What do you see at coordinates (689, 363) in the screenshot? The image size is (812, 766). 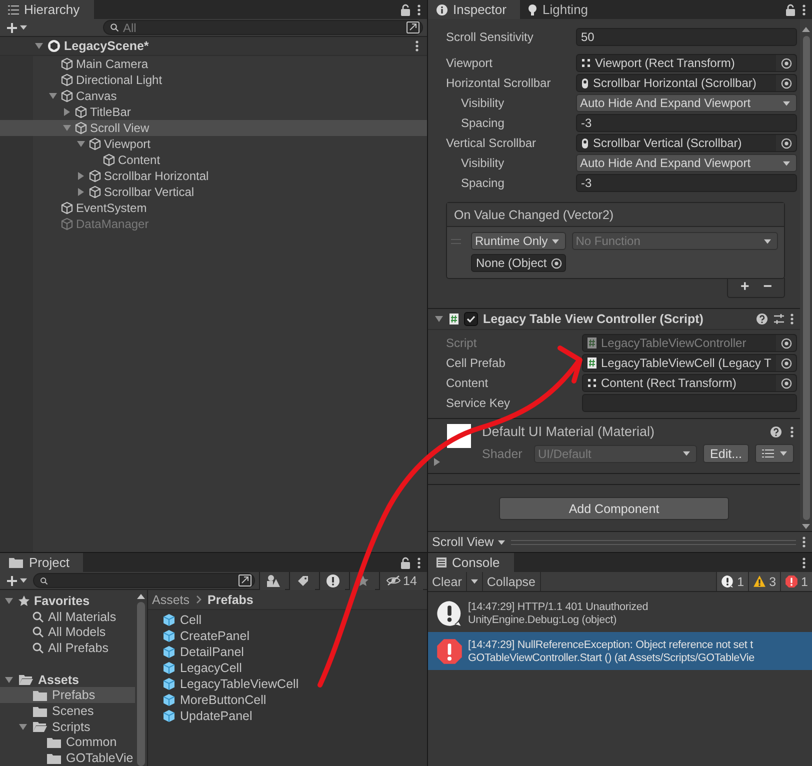 I see `object-field: LegacyTableViewCell (Legacy T` at bounding box center [689, 363].